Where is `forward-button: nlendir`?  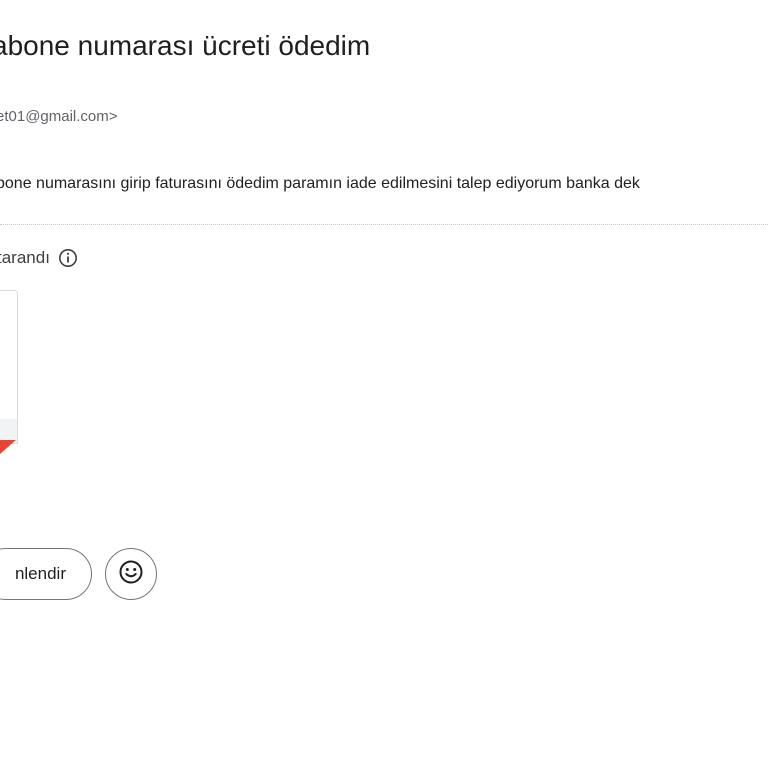
forward-button: nlendir is located at coordinates (46, 574).